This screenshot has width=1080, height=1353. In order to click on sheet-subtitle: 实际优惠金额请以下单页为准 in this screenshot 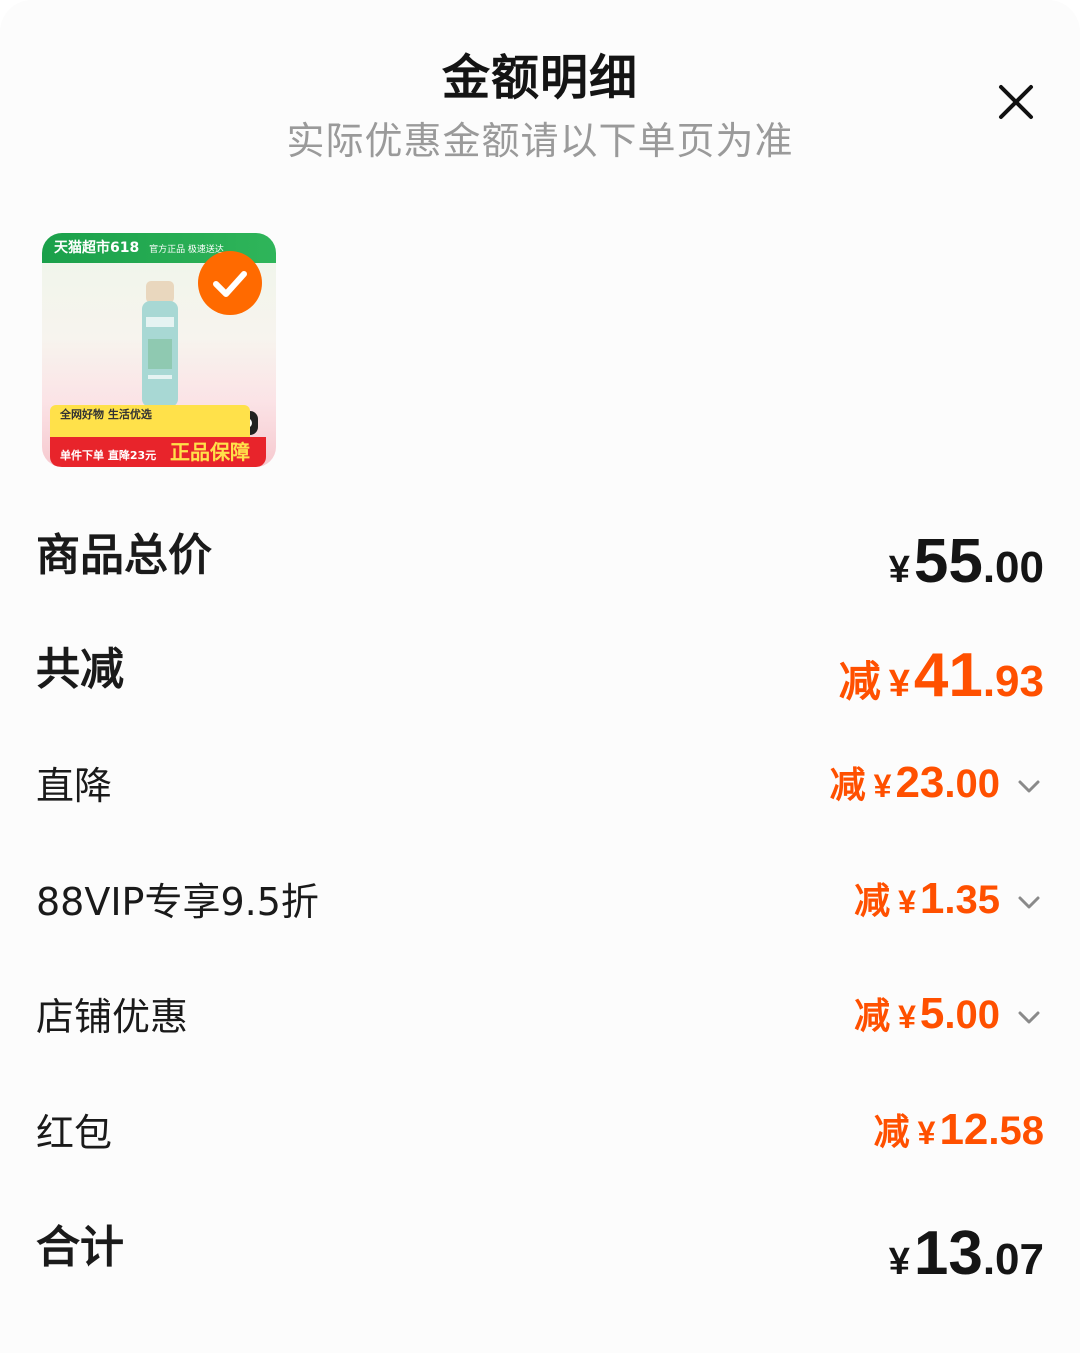, I will do `click(540, 141)`.